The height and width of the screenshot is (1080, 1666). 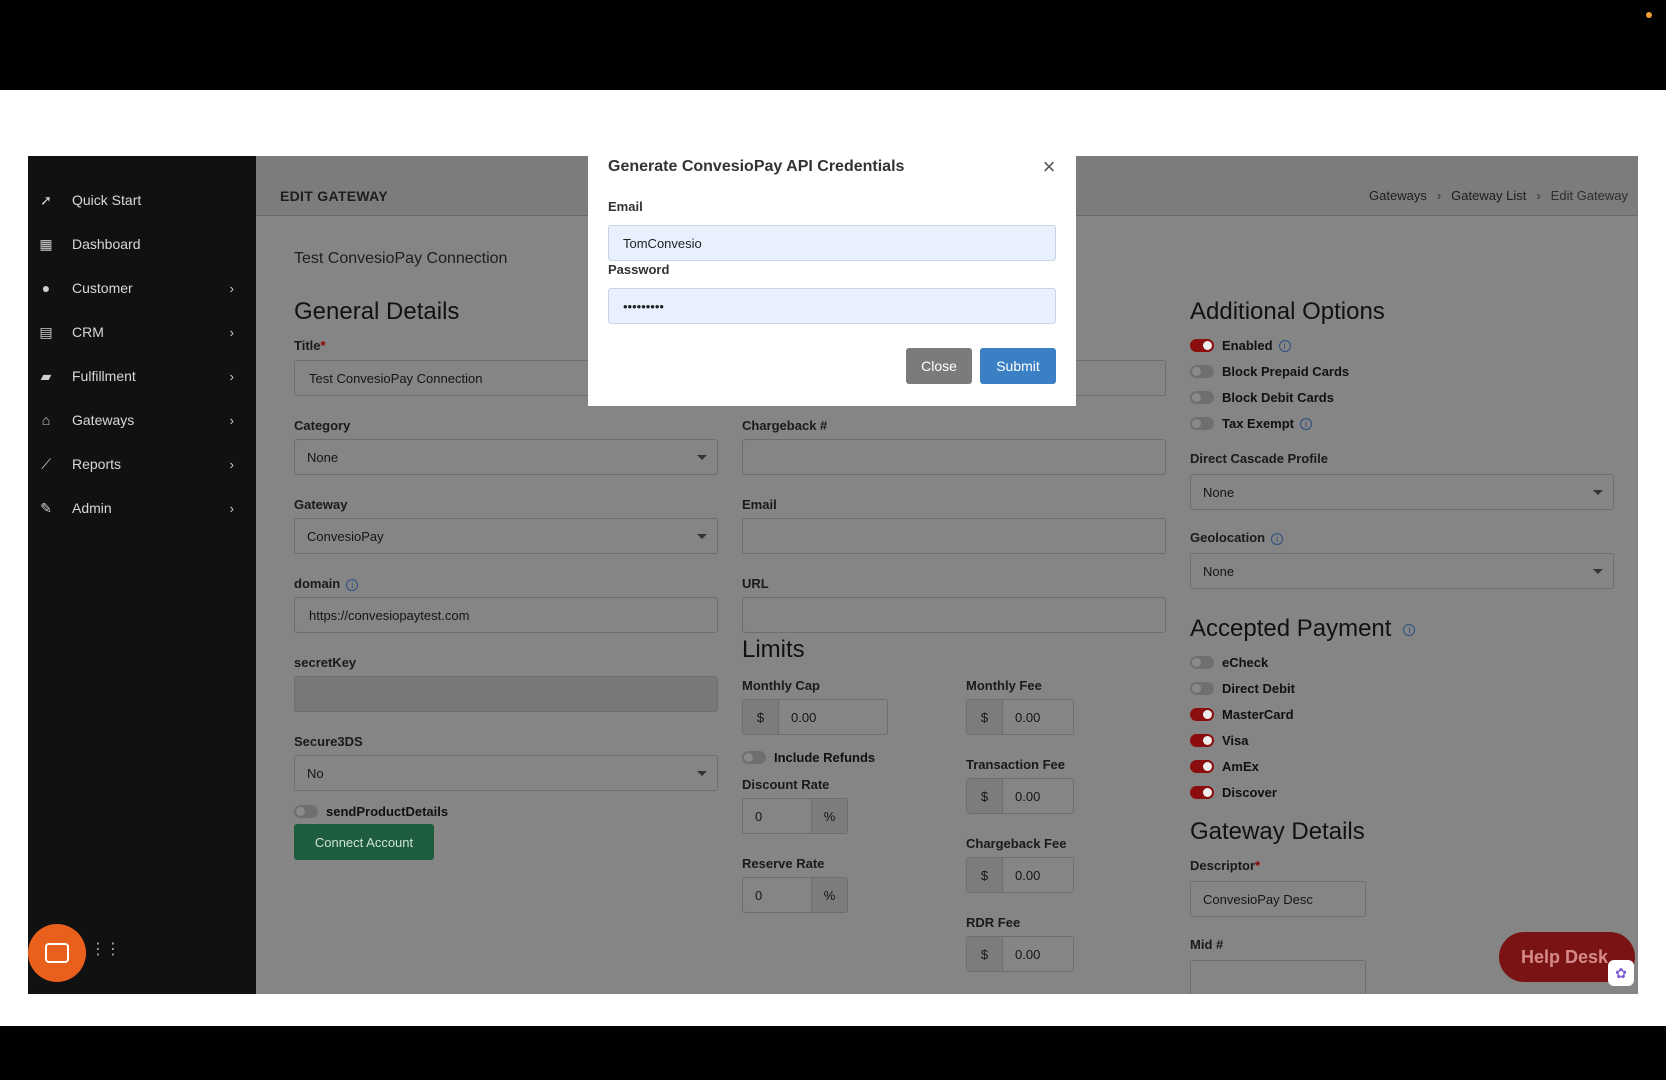 I want to click on mastercard-toggle, so click(x=1202, y=714).